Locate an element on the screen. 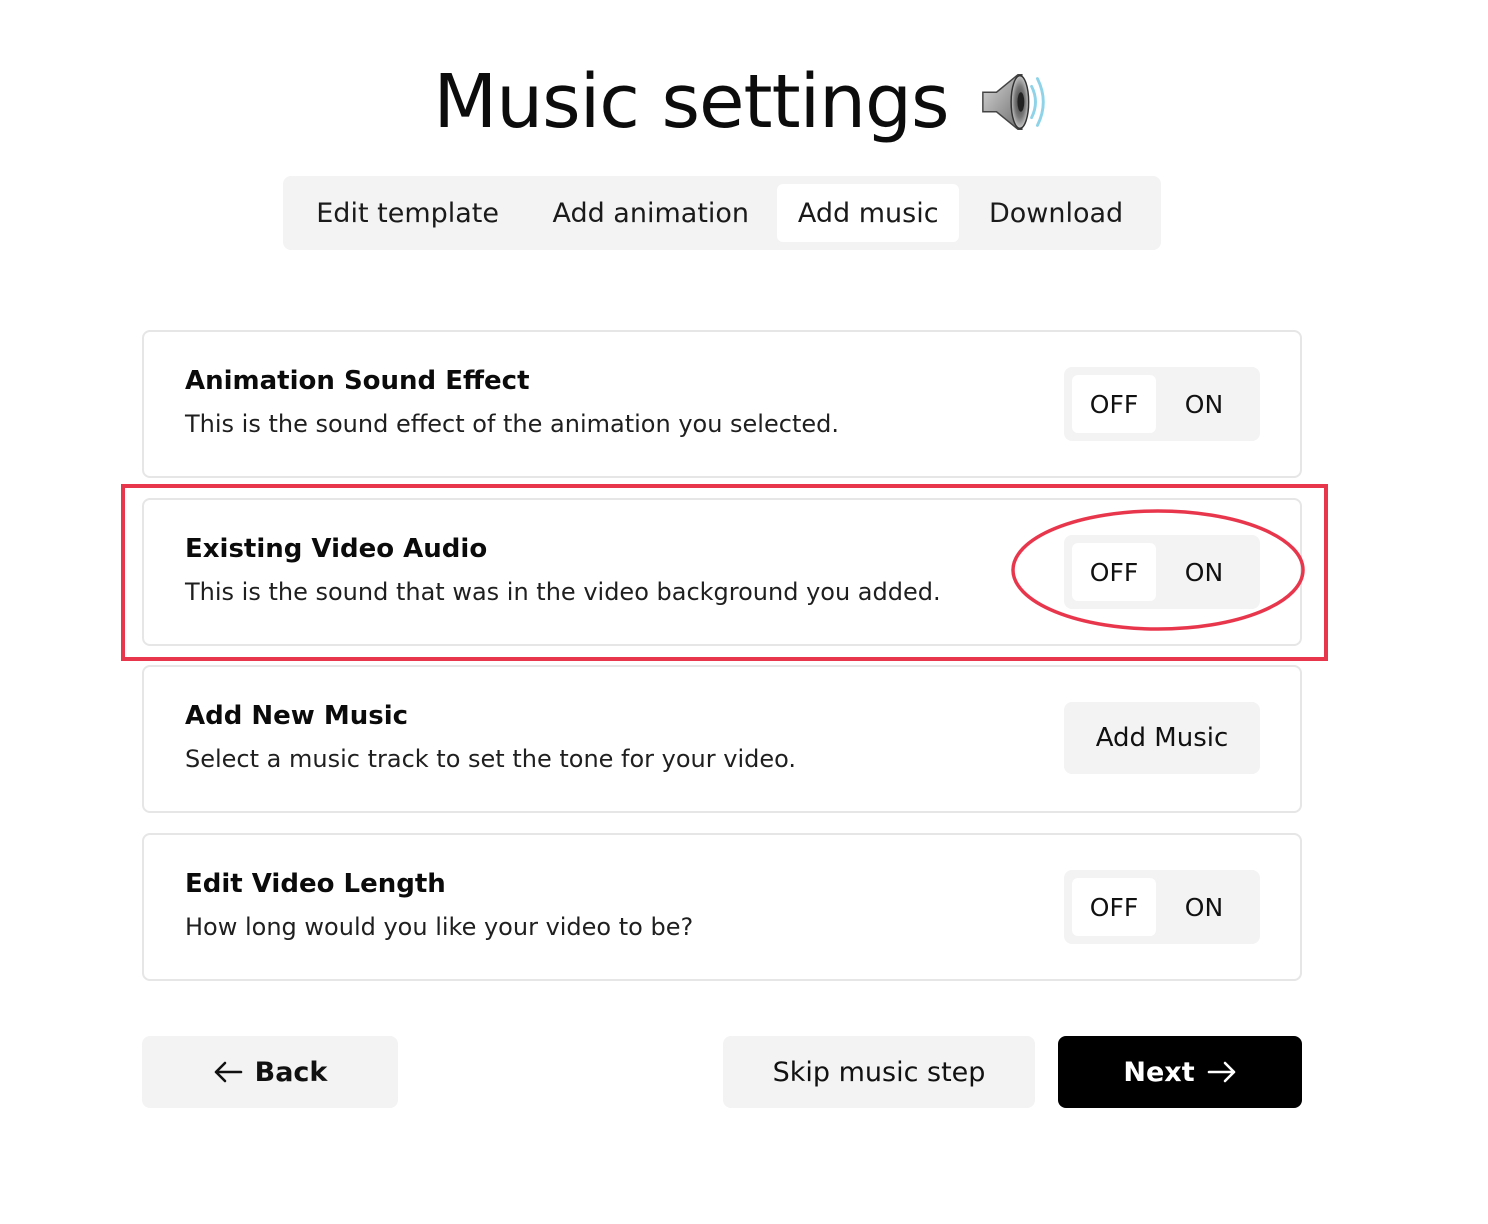 The image size is (1488, 1224). title-row: Music settings is located at coordinates (744, 102).